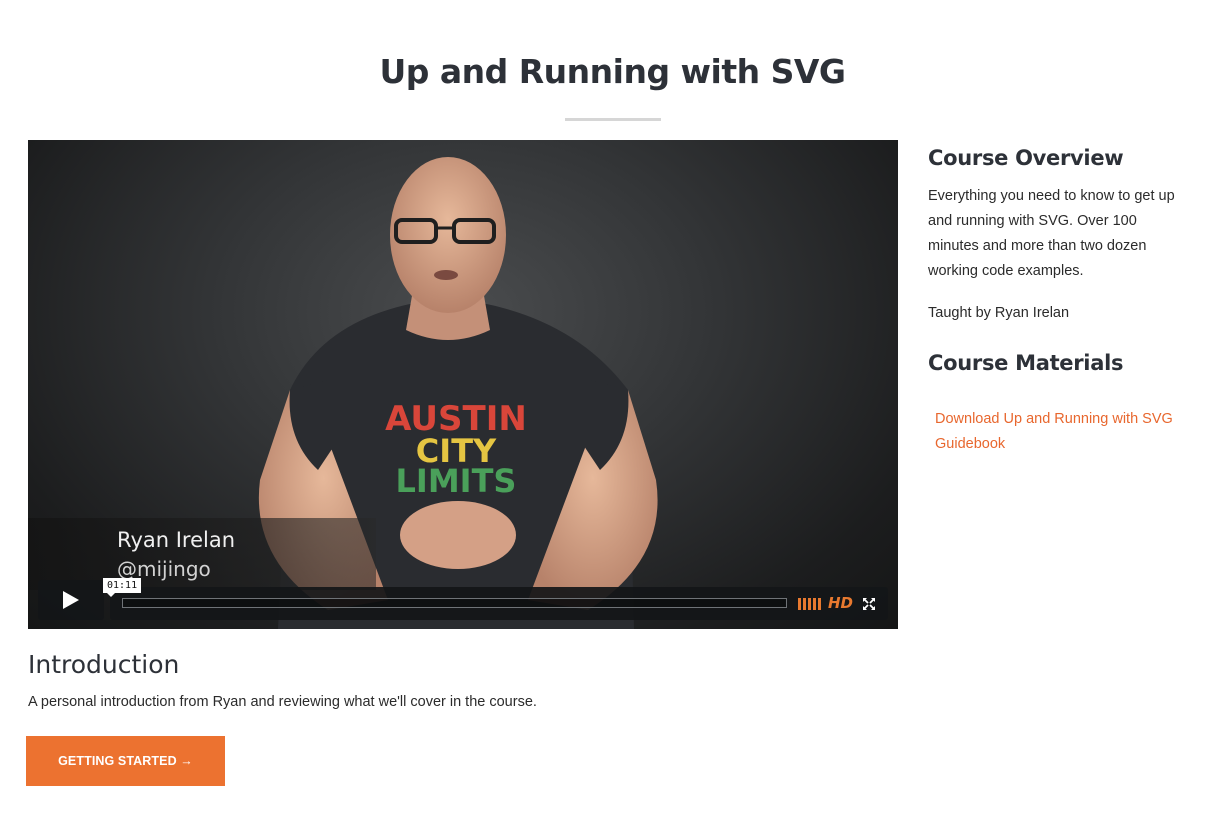  I want to click on shirt-line-3: LIMITS, so click(456, 481).